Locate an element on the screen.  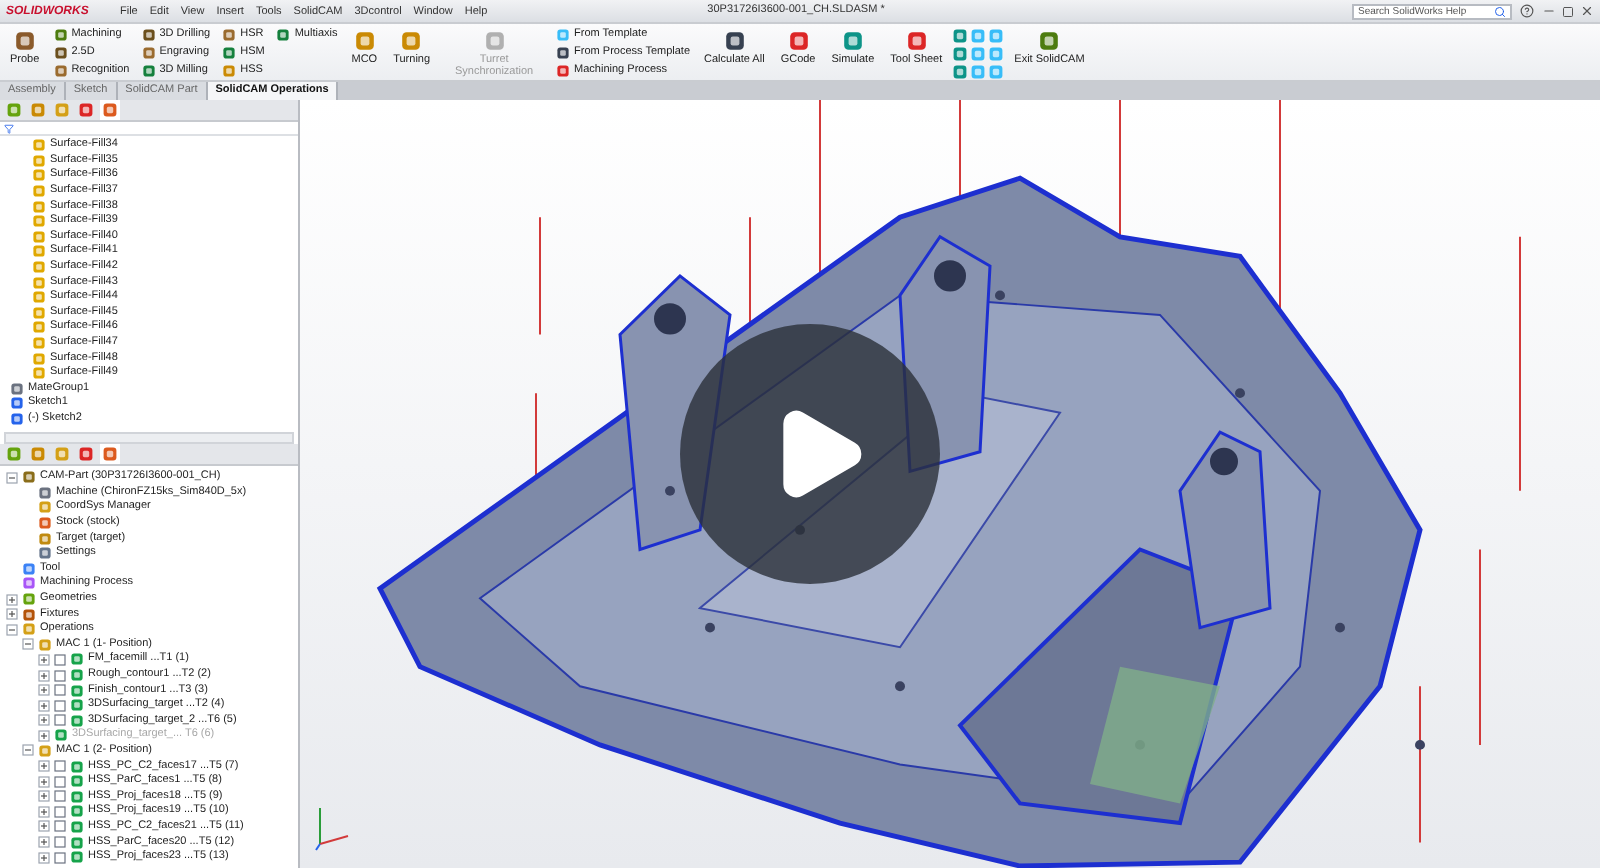
filter-icon is located at coordinates (9, 128).